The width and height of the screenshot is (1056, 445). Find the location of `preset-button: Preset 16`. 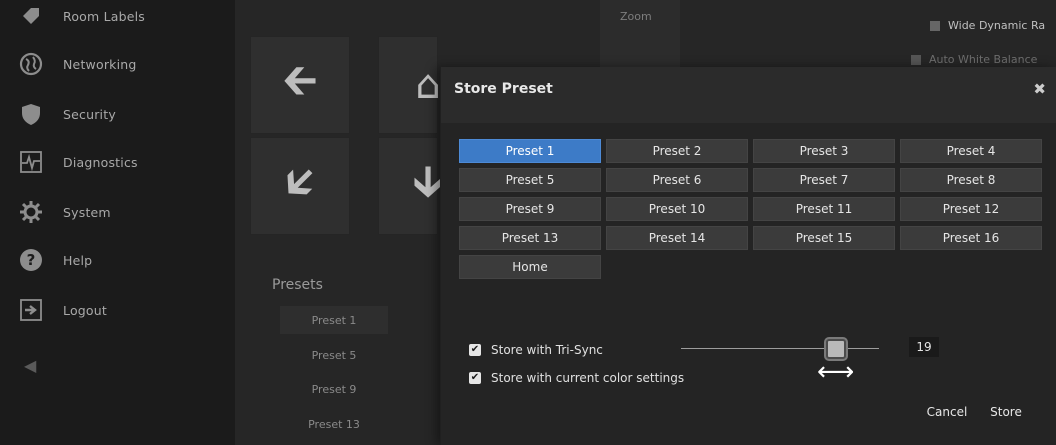

preset-button: Preset 16 is located at coordinates (971, 238).